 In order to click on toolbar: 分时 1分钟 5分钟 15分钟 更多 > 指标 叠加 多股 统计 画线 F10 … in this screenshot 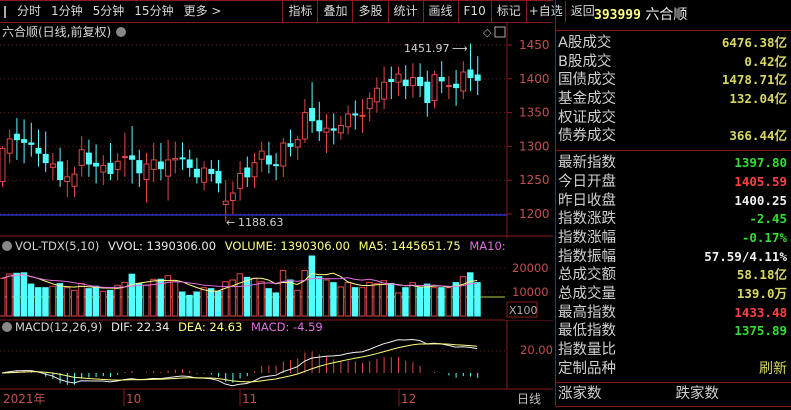, I will do `click(297, 11)`.